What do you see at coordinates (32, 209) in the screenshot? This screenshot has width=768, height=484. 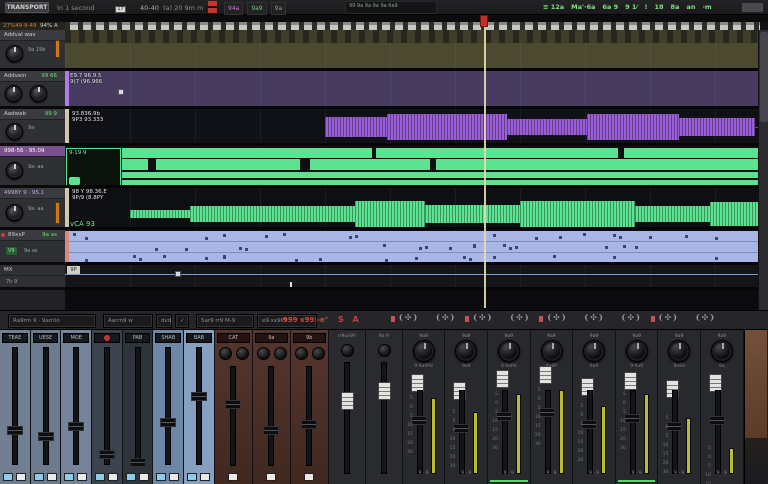 I see `tcp-track-5: 4998Y 9 · 95.1 9a· aa` at bounding box center [32, 209].